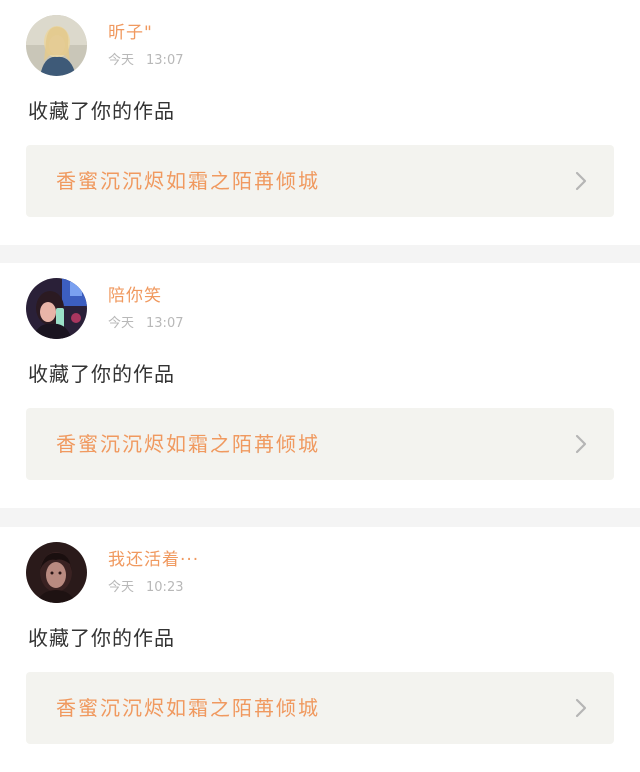 This screenshot has width=640, height=772. Describe the element at coordinates (153, 560) in the screenshot. I see `username: 我还活着···` at that location.